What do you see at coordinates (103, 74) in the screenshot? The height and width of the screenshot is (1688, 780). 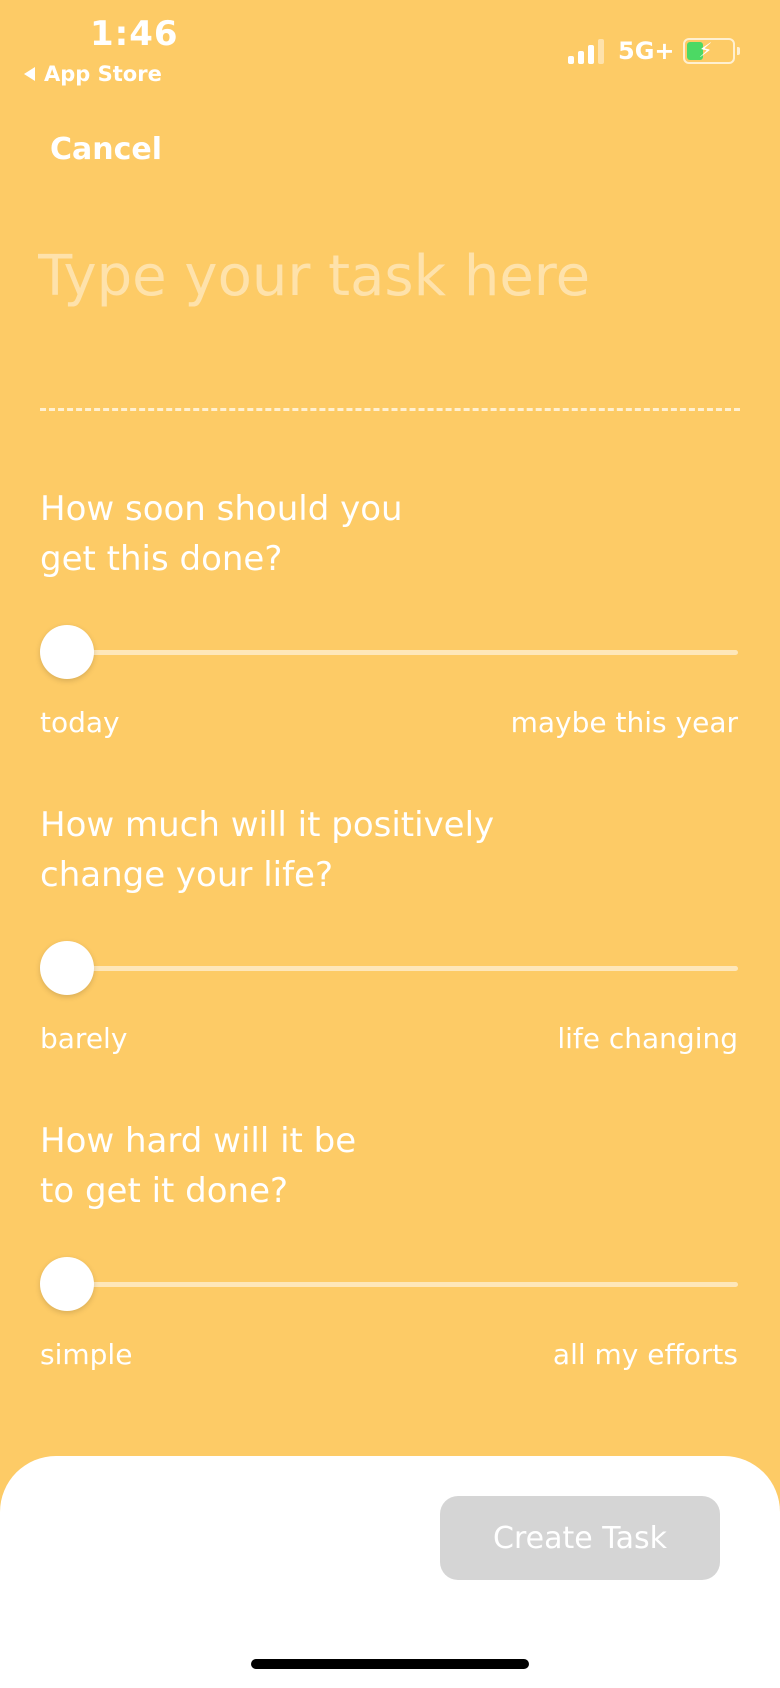 I see `back-app-label: App Store` at bounding box center [103, 74].